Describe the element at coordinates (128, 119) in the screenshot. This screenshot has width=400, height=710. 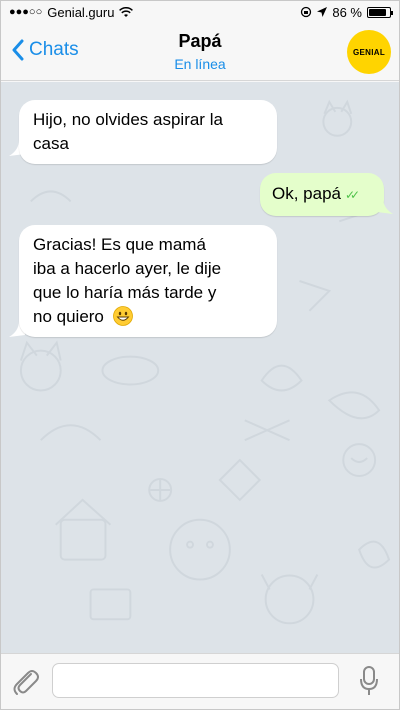
I see `message-line: Hijo, no olvides aspirar la` at that location.